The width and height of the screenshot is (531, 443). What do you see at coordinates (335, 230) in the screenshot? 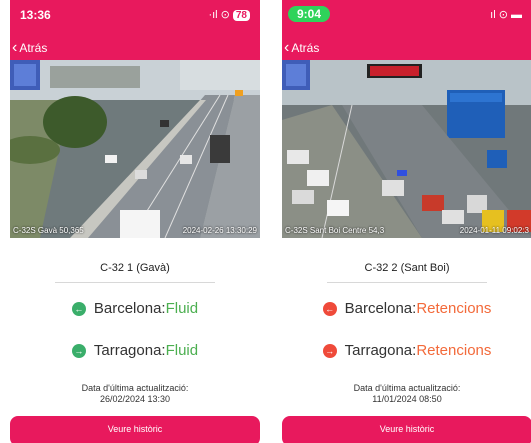
I see `camera-location: C-32S Sant Boi Centre 54,3` at bounding box center [335, 230].